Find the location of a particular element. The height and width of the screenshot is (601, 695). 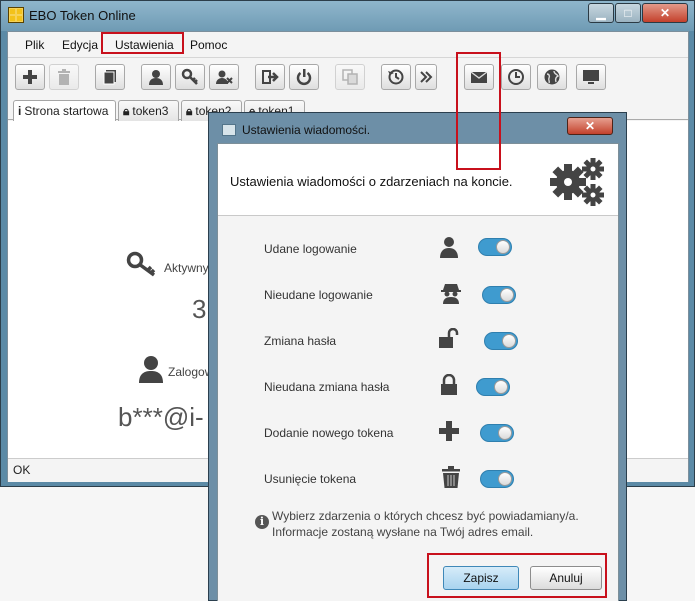

row-label-password-change-failed: Nieudana zmiana hasła is located at coordinates (327, 387).